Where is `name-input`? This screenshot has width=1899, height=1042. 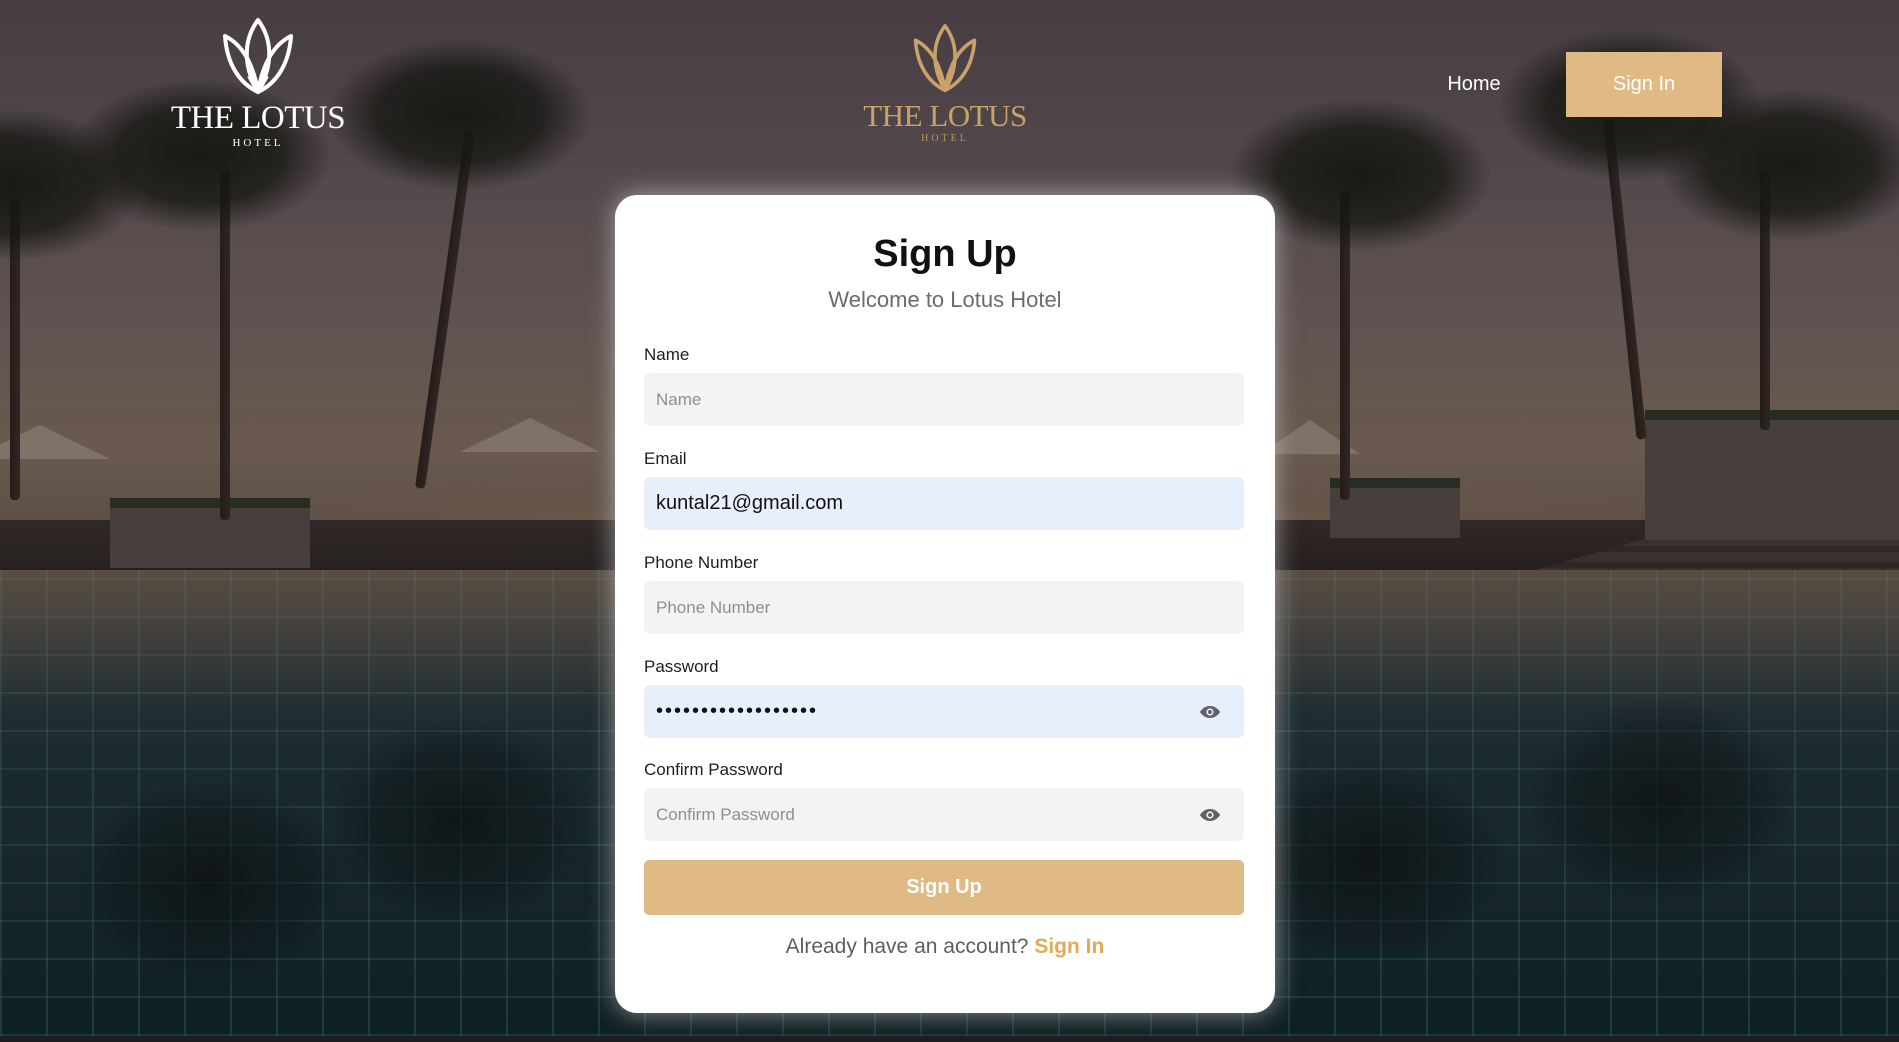 name-input is located at coordinates (944, 399).